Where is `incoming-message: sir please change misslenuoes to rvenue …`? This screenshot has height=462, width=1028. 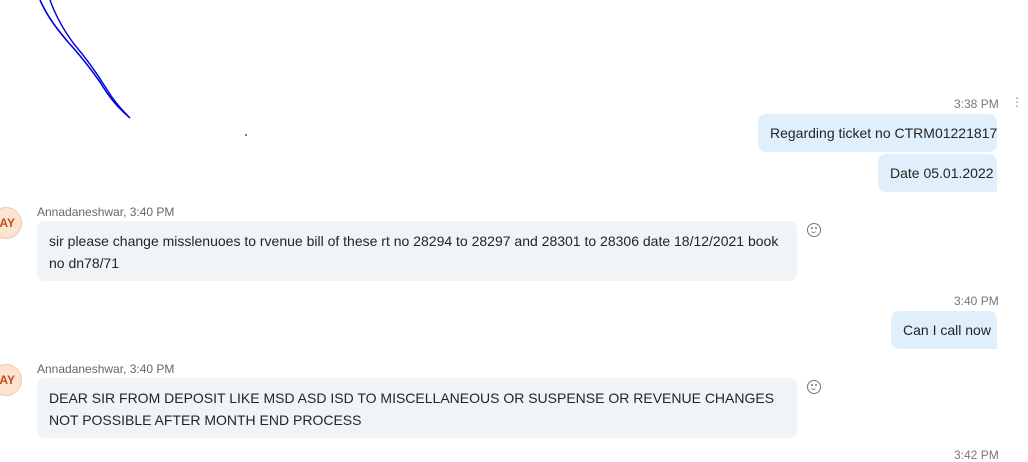 incoming-message: sir please change misslenuoes to rvenue … is located at coordinates (417, 251).